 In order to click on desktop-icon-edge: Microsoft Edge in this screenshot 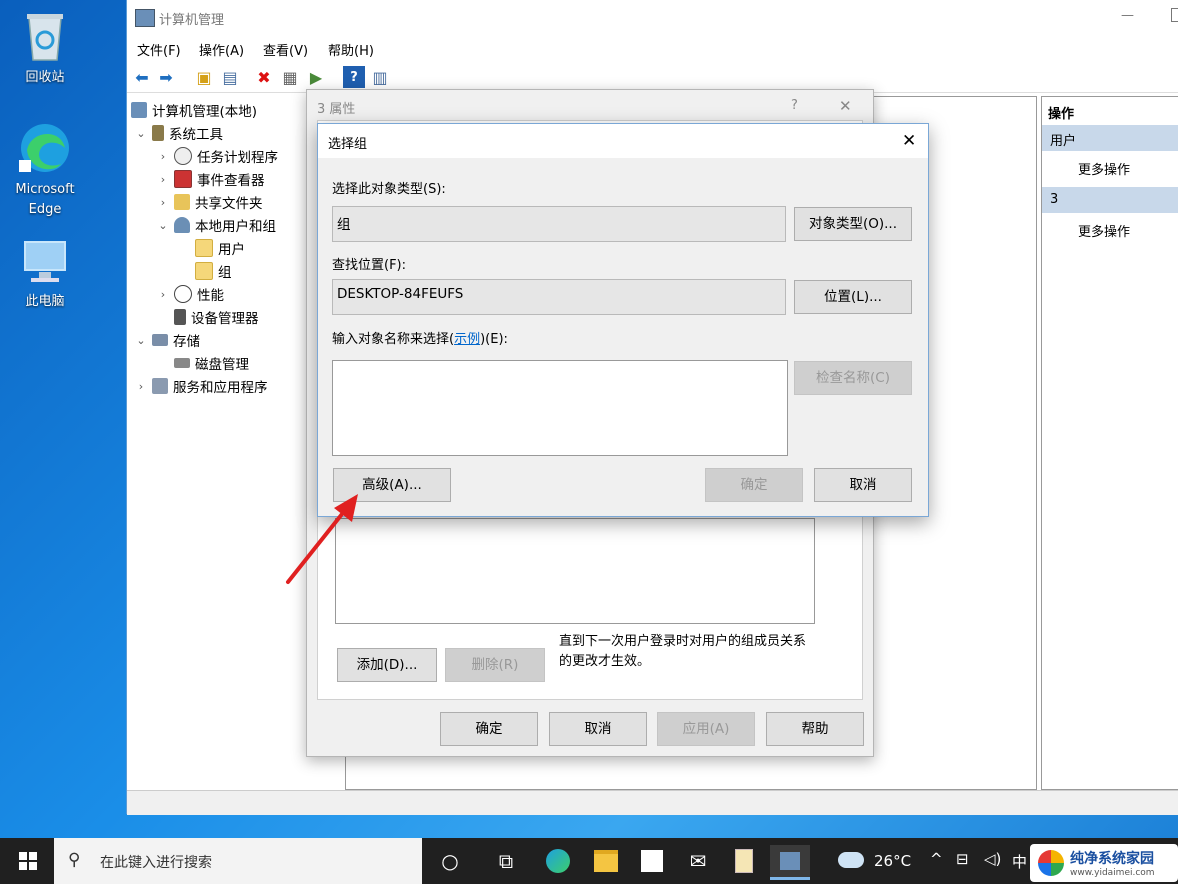, I will do `click(45, 170)`.